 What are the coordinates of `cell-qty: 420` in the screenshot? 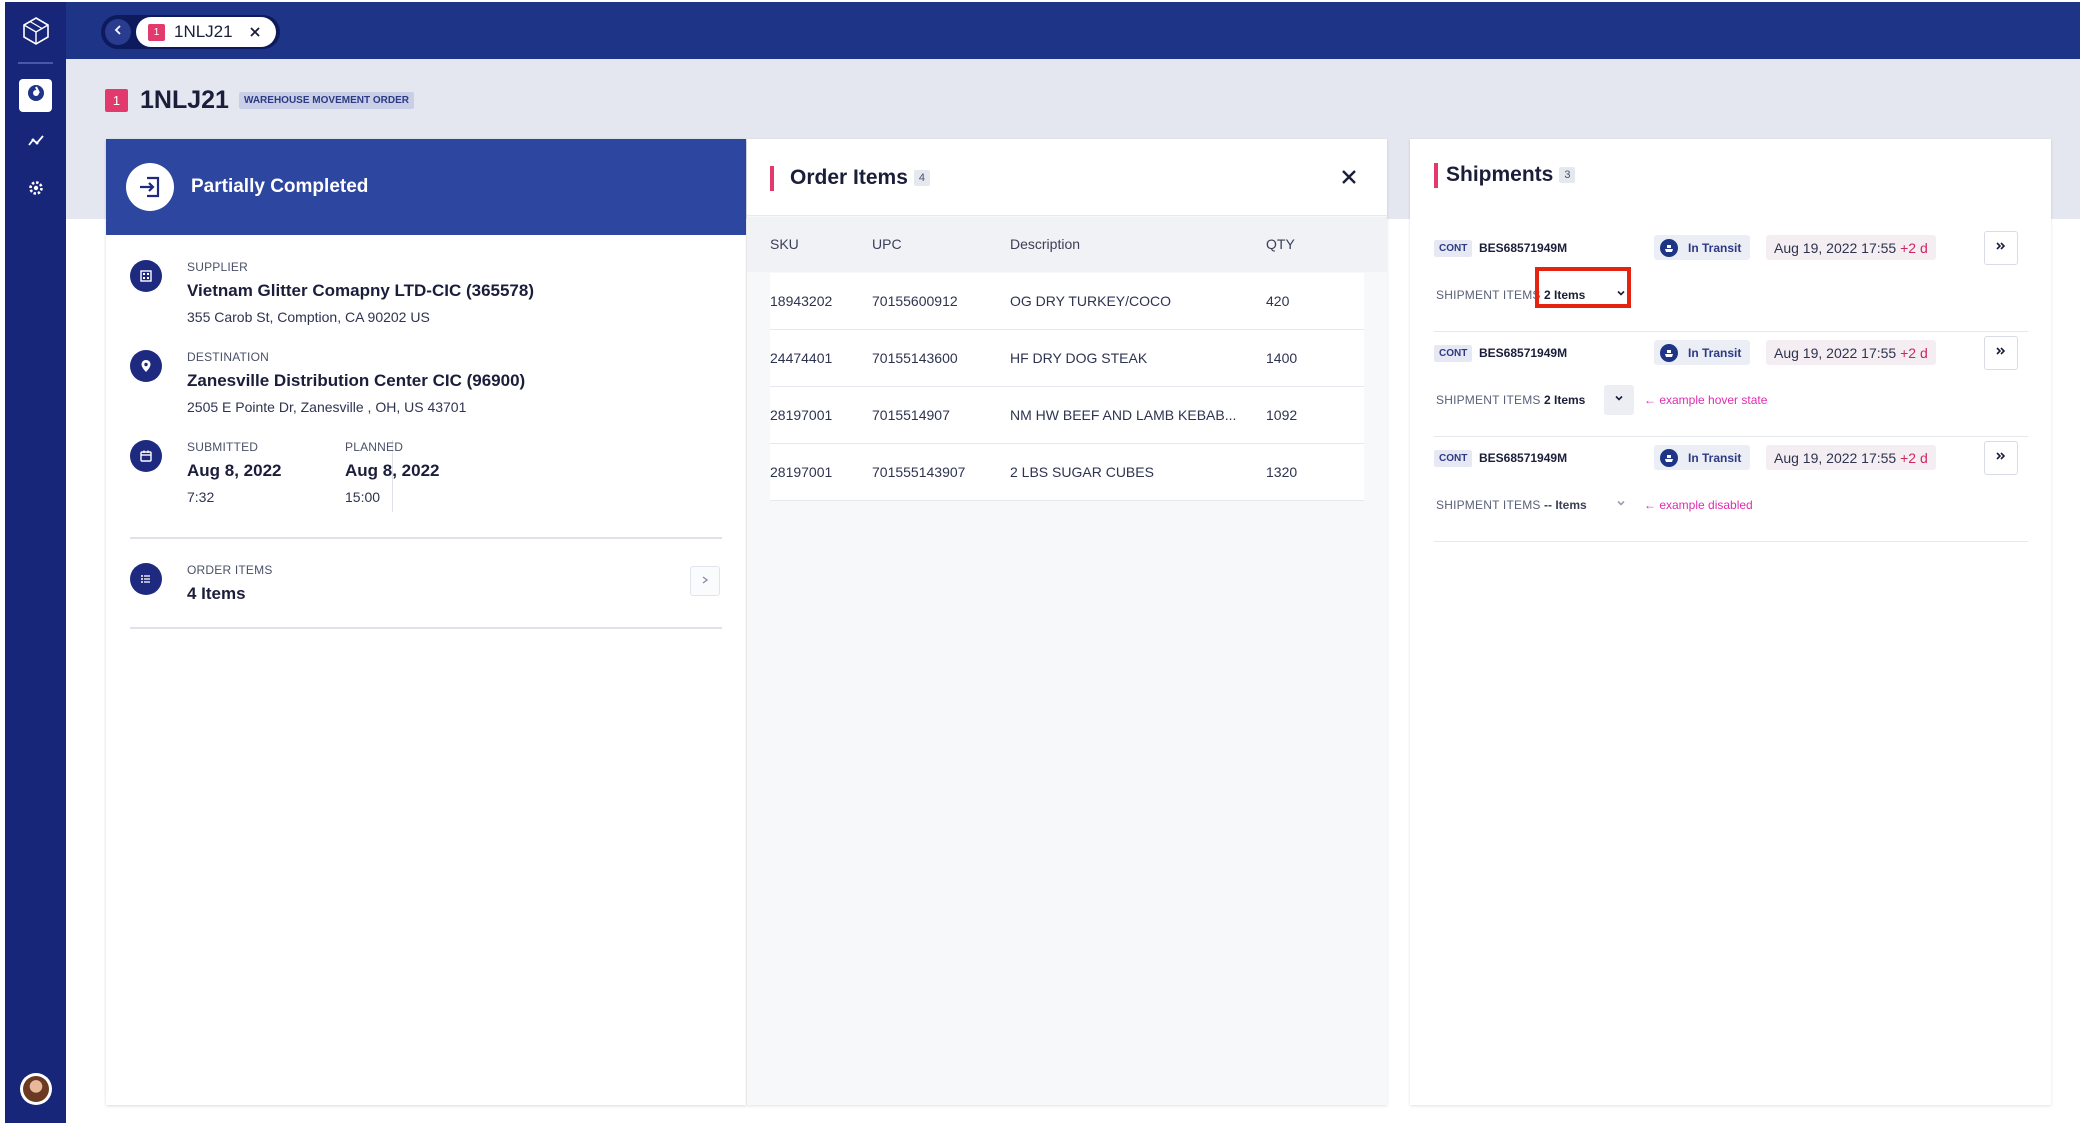 It's located at (1278, 301).